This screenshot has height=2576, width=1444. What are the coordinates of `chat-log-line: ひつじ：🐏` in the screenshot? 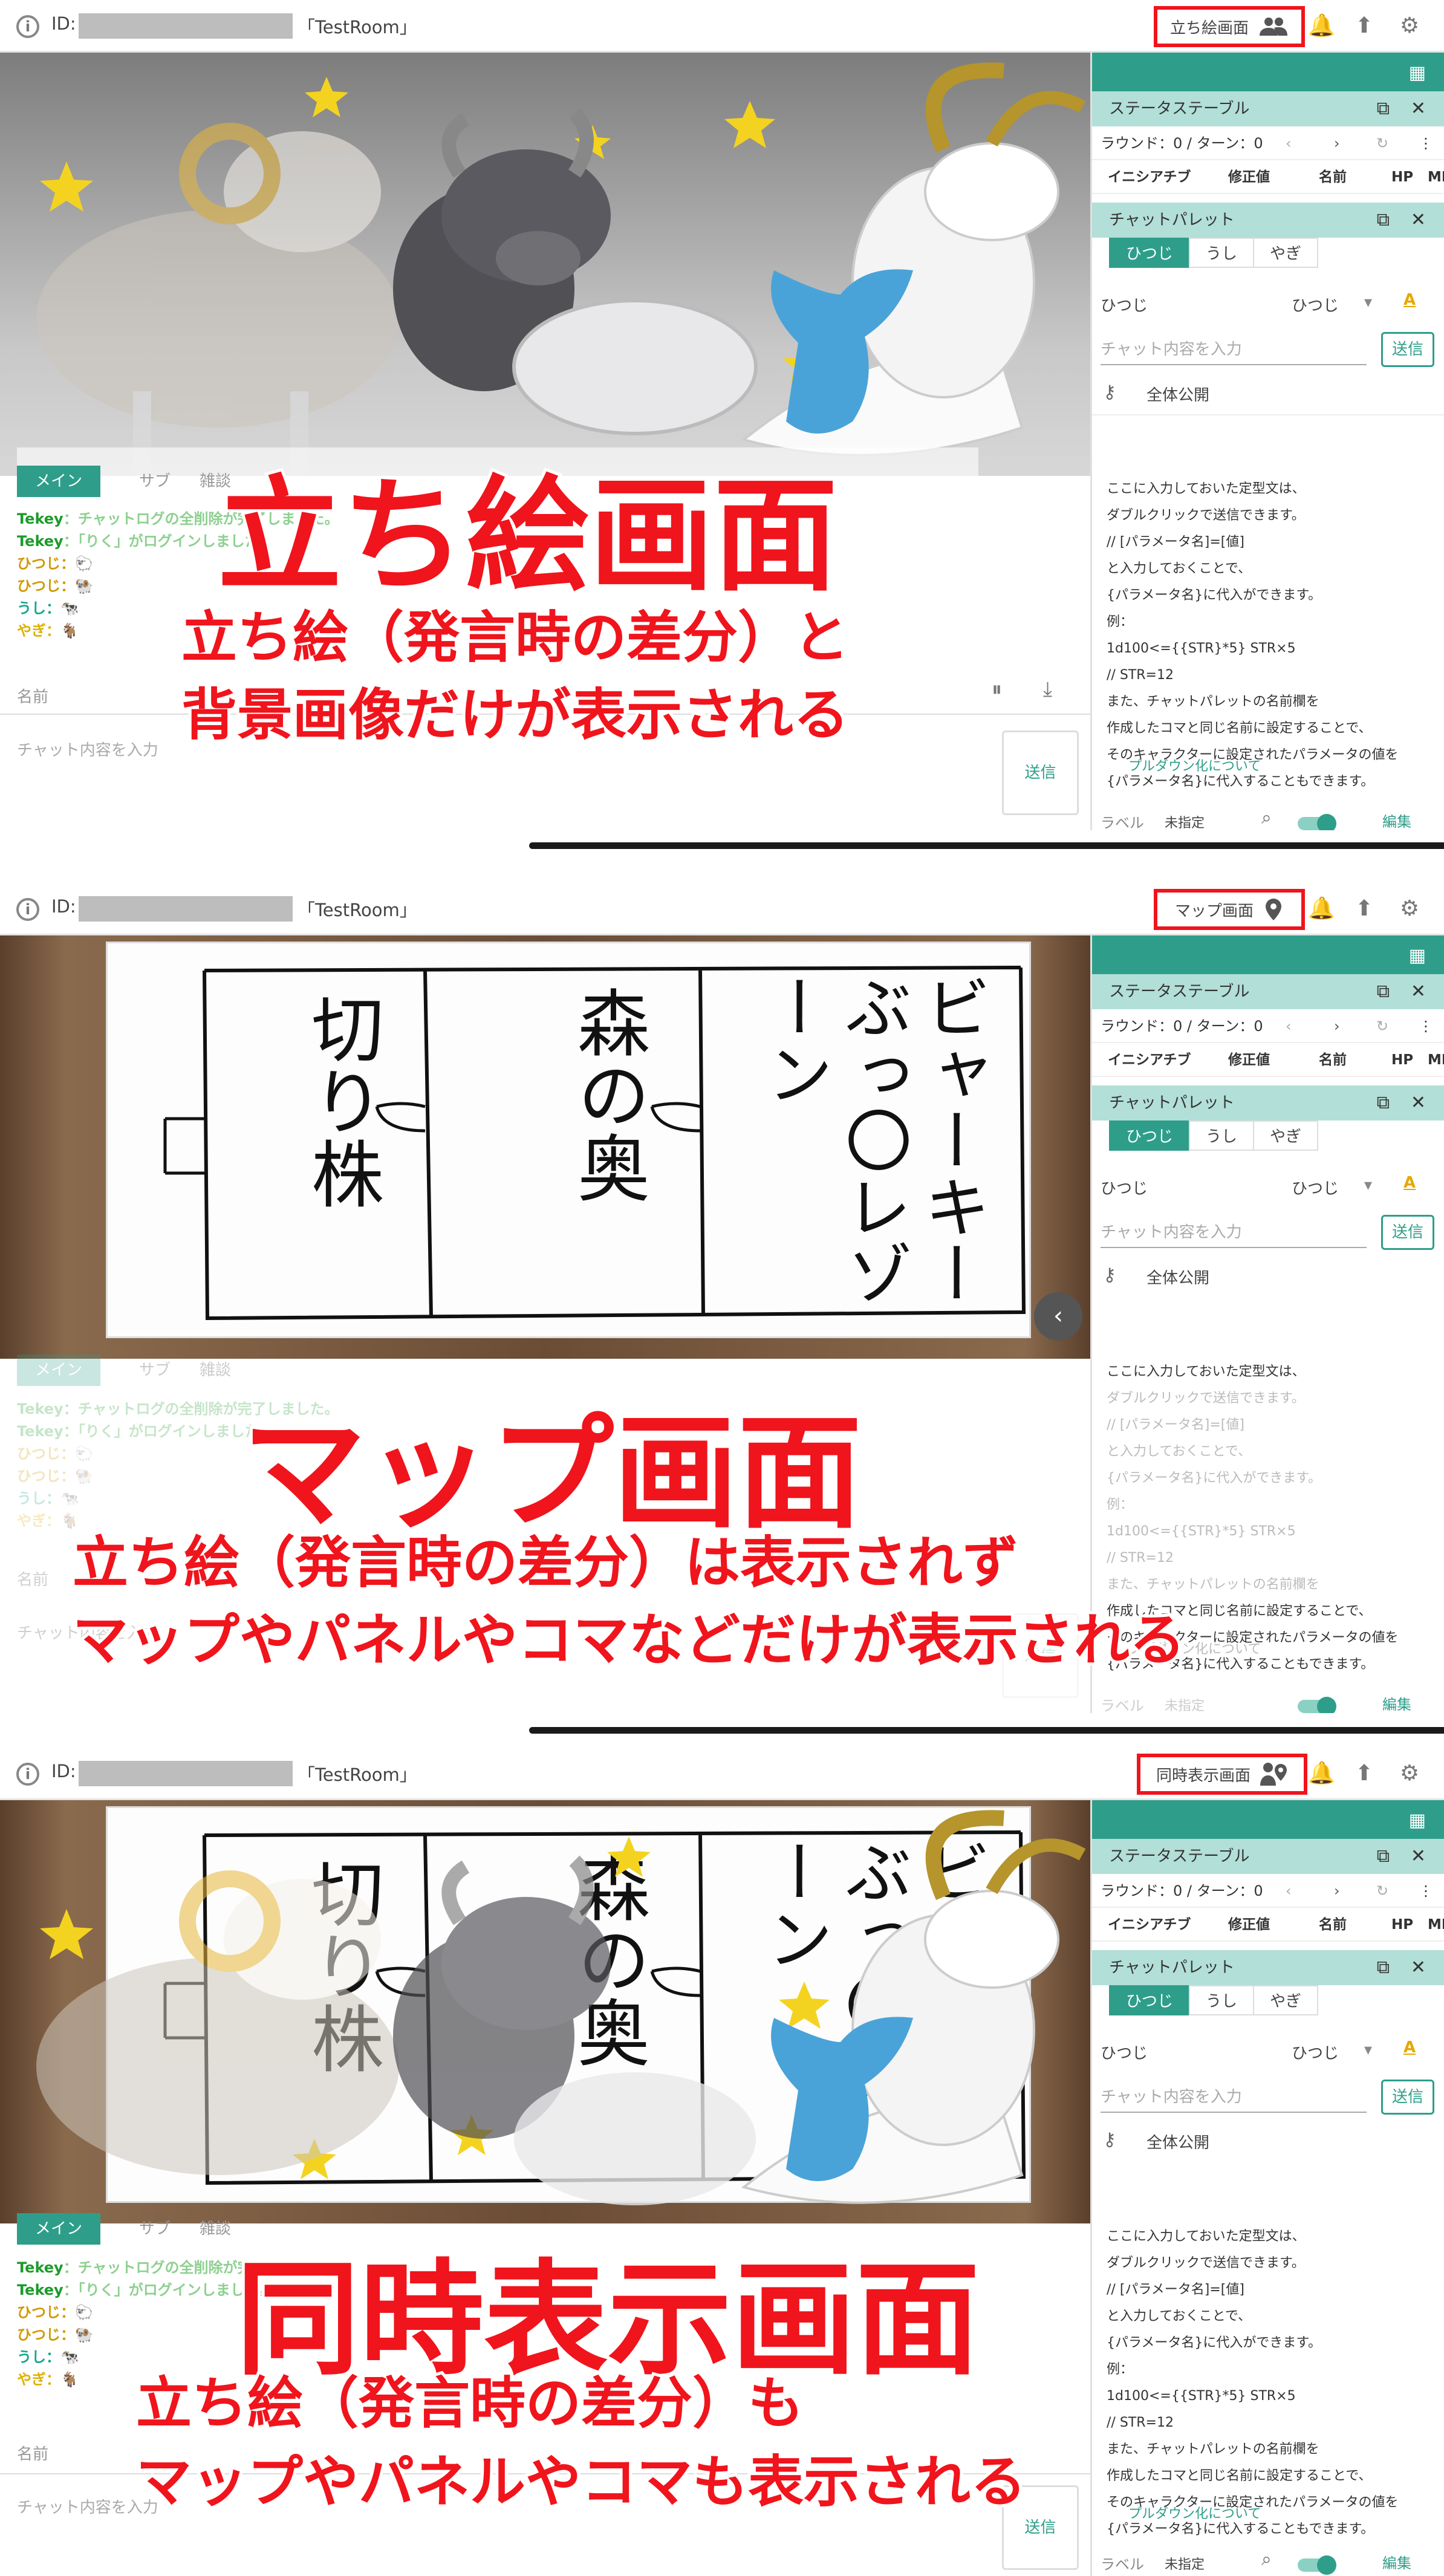 It's located at (55, 1476).